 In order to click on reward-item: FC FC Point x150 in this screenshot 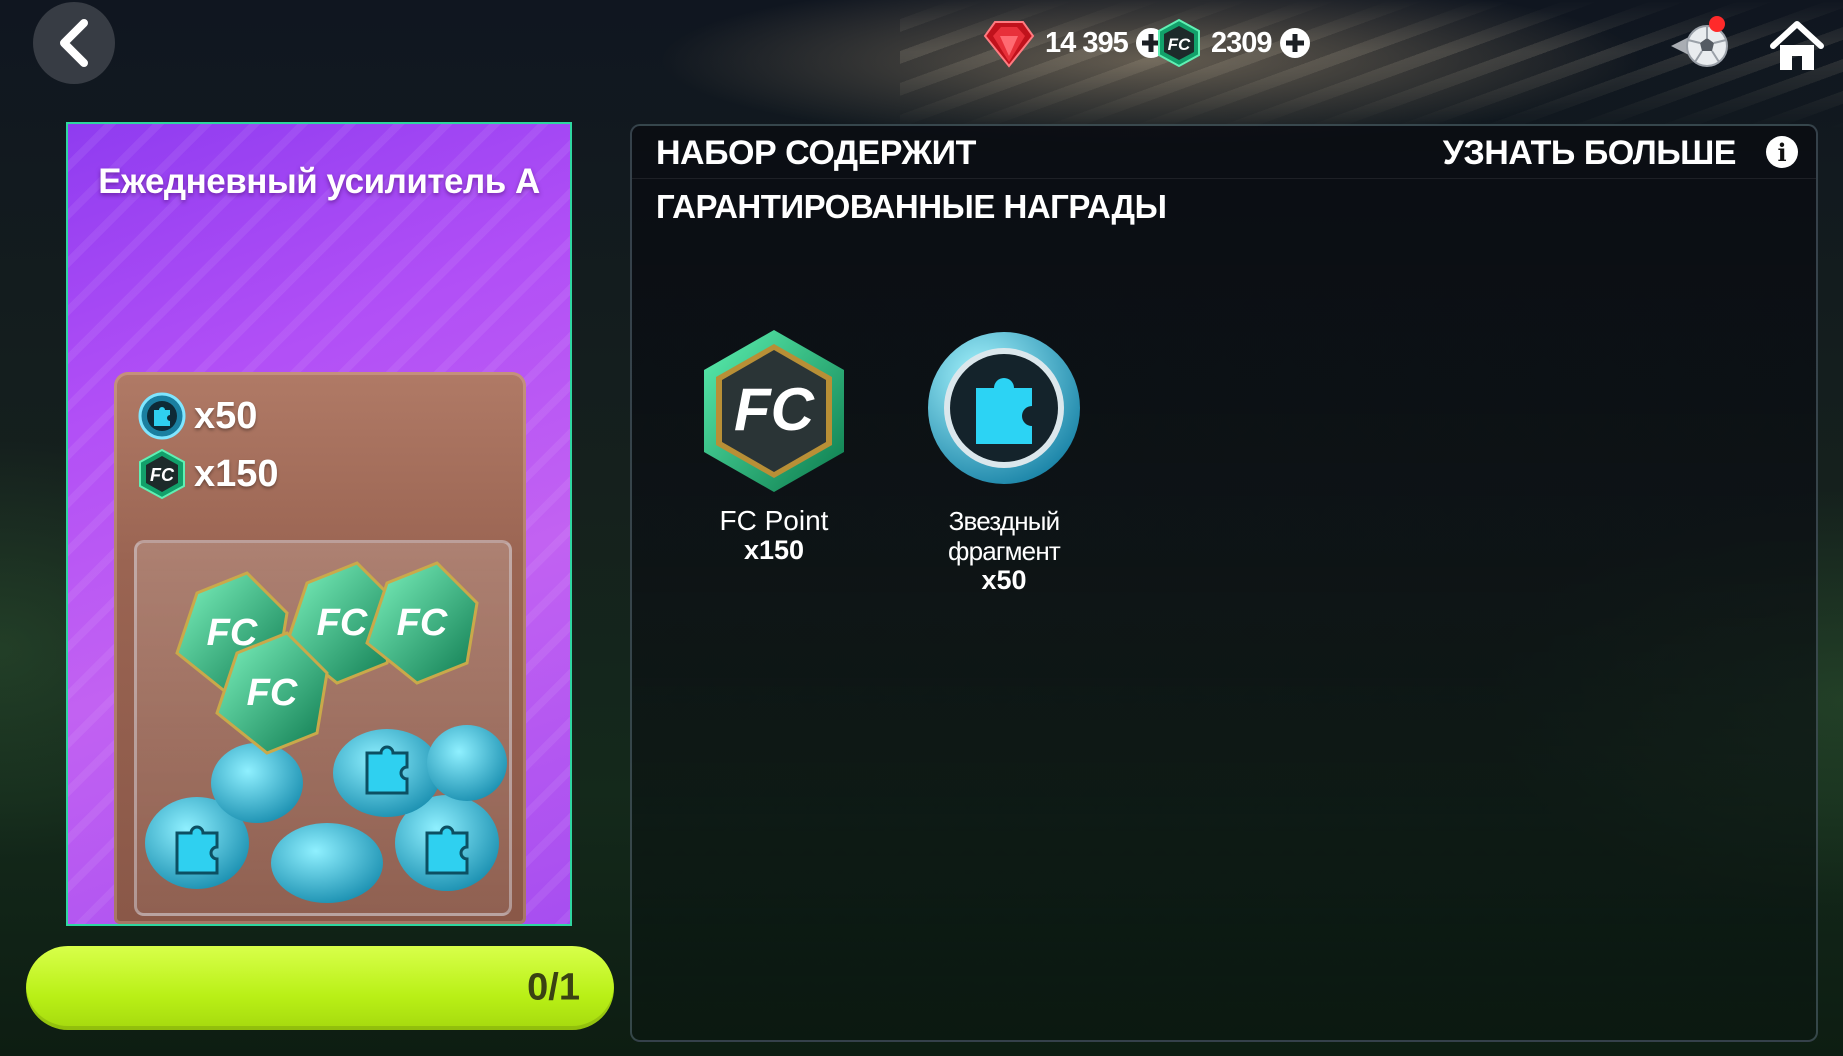, I will do `click(774, 445)`.